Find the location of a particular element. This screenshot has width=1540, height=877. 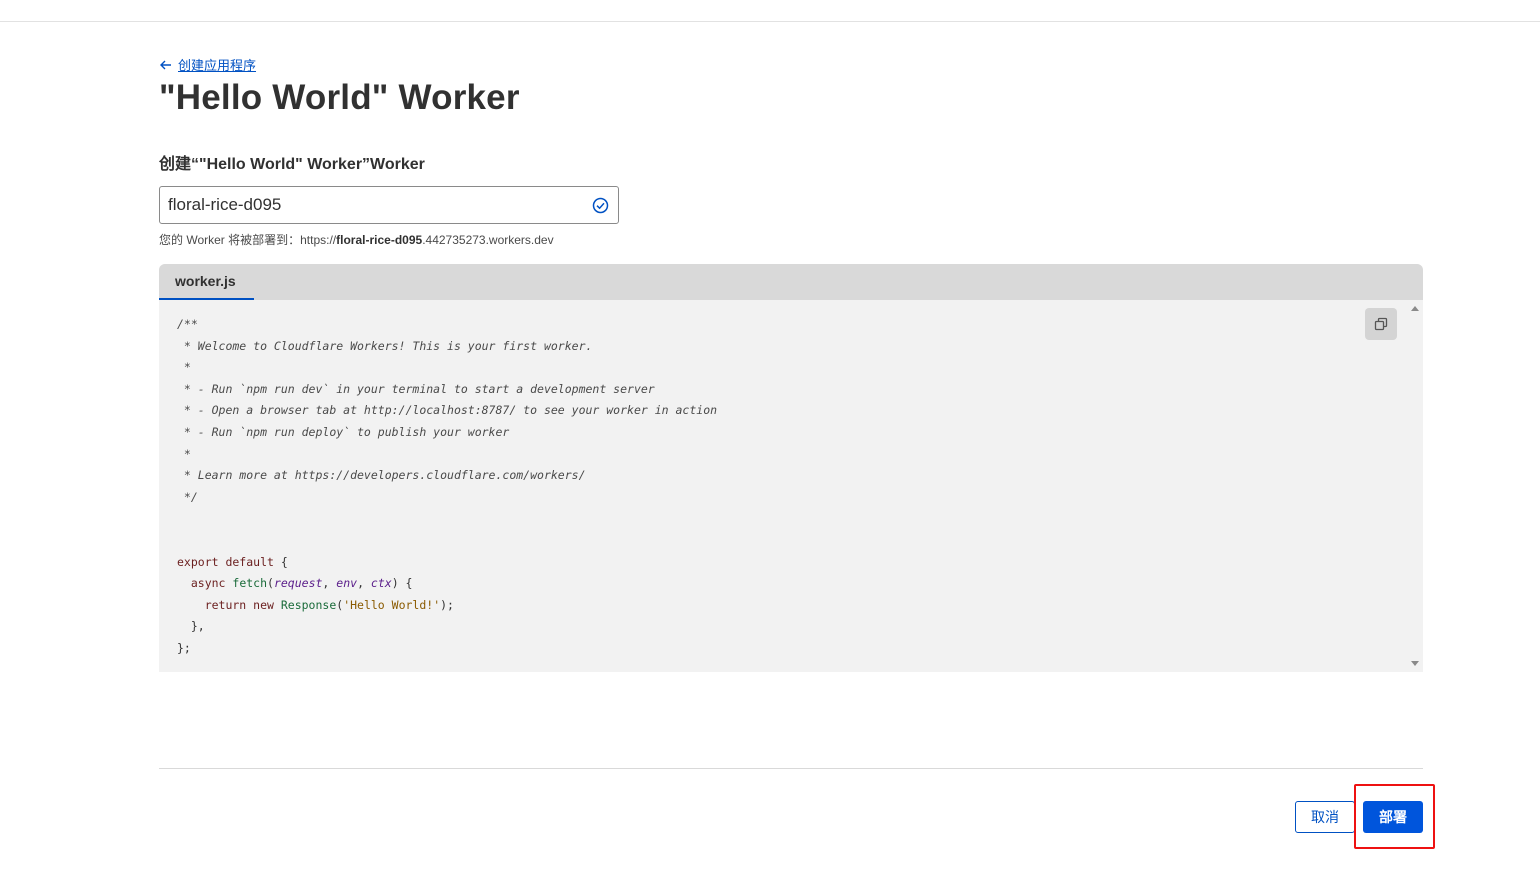

hint-suffix: .442735273.workers.dev is located at coordinates (488, 240).